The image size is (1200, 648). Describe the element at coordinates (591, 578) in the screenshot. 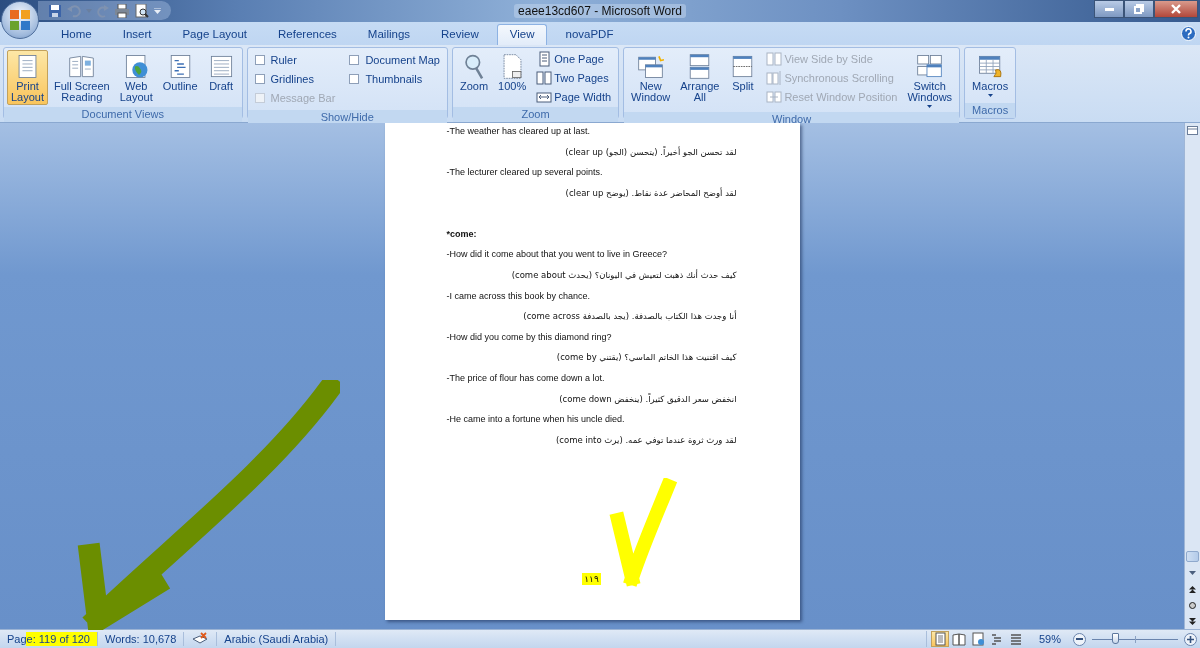

I see `page-number: ١١٩` at that location.